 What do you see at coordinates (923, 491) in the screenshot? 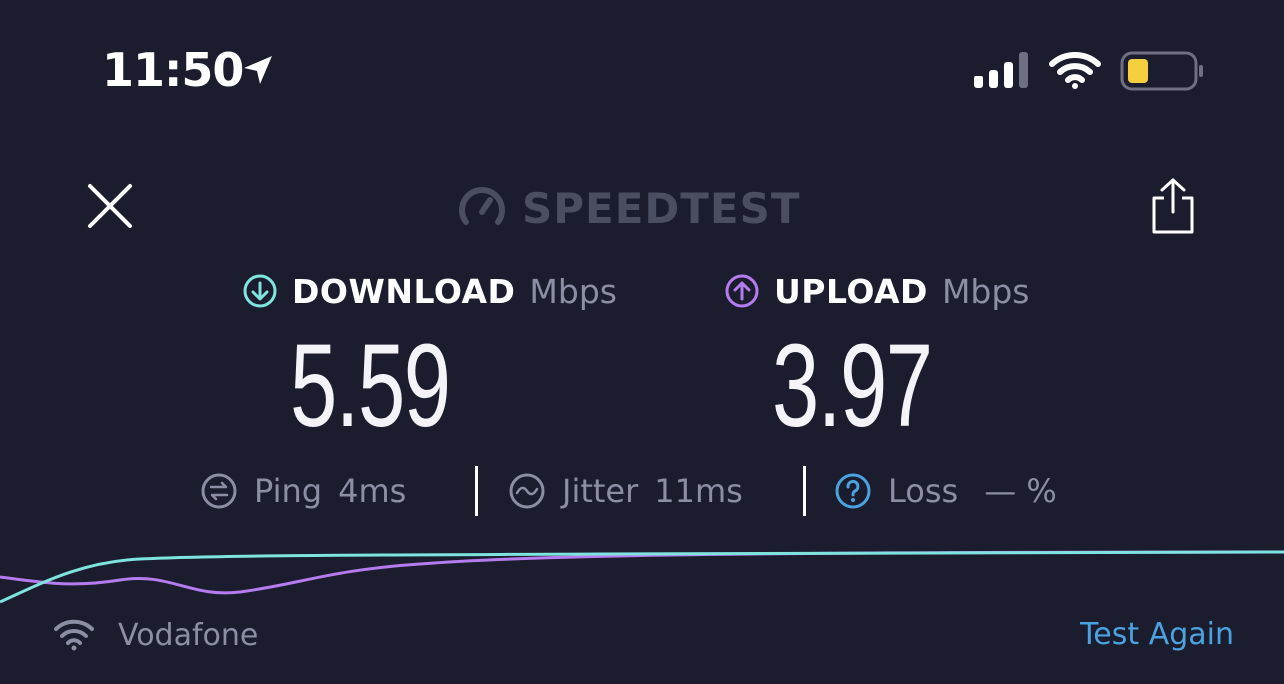
I see `loss-label: Loss` at bounding box center [923, 491].